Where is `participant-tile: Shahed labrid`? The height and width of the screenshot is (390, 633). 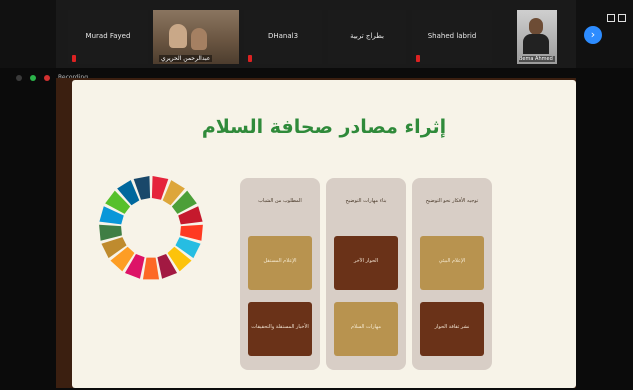 participant-tile: Shahed labrid is located at coordinates (452, 37).